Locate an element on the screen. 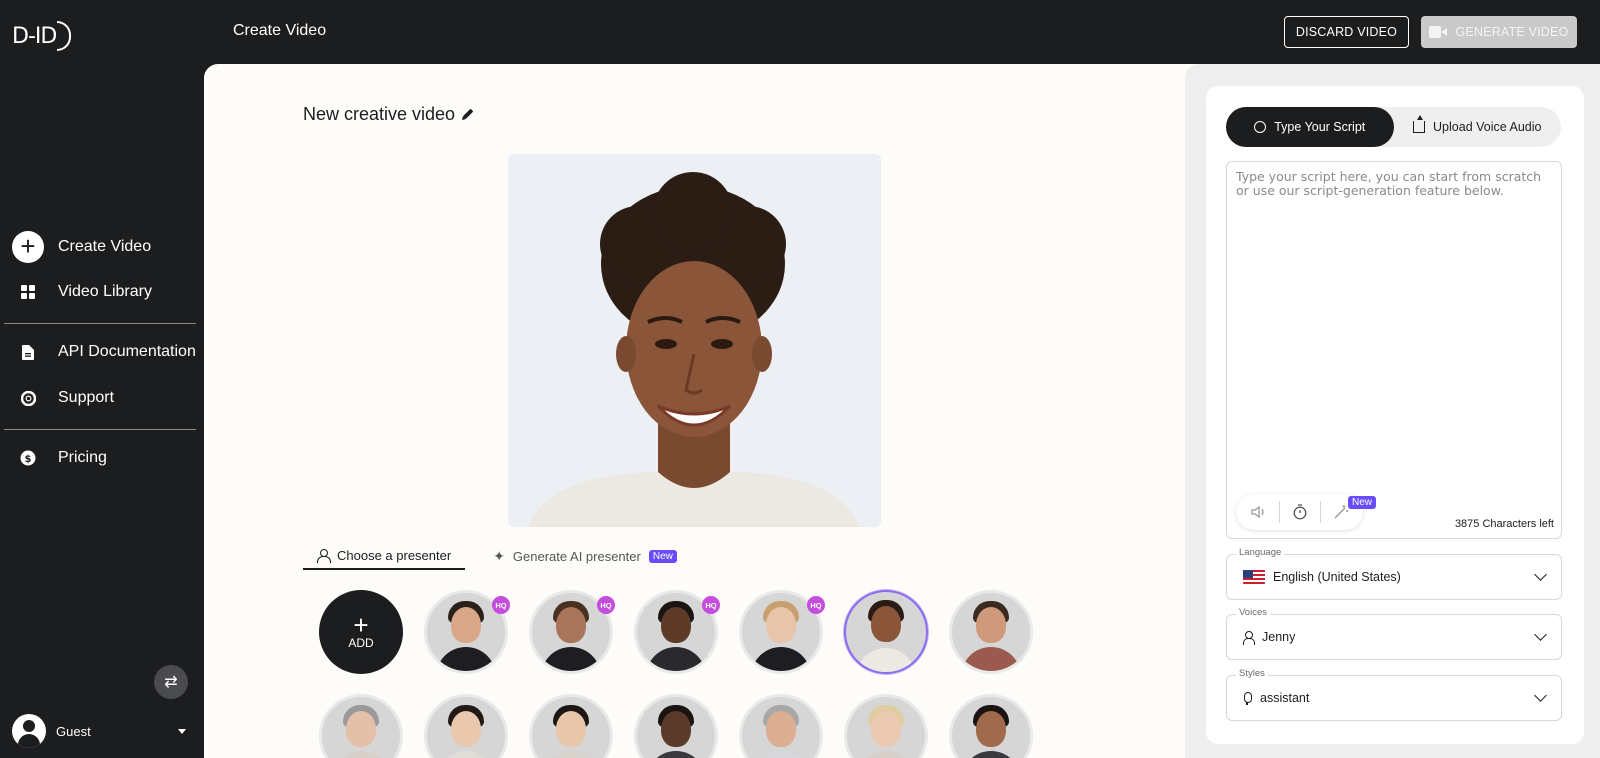  switch-account-button: ⇄ is located at coordinates (171, 682).